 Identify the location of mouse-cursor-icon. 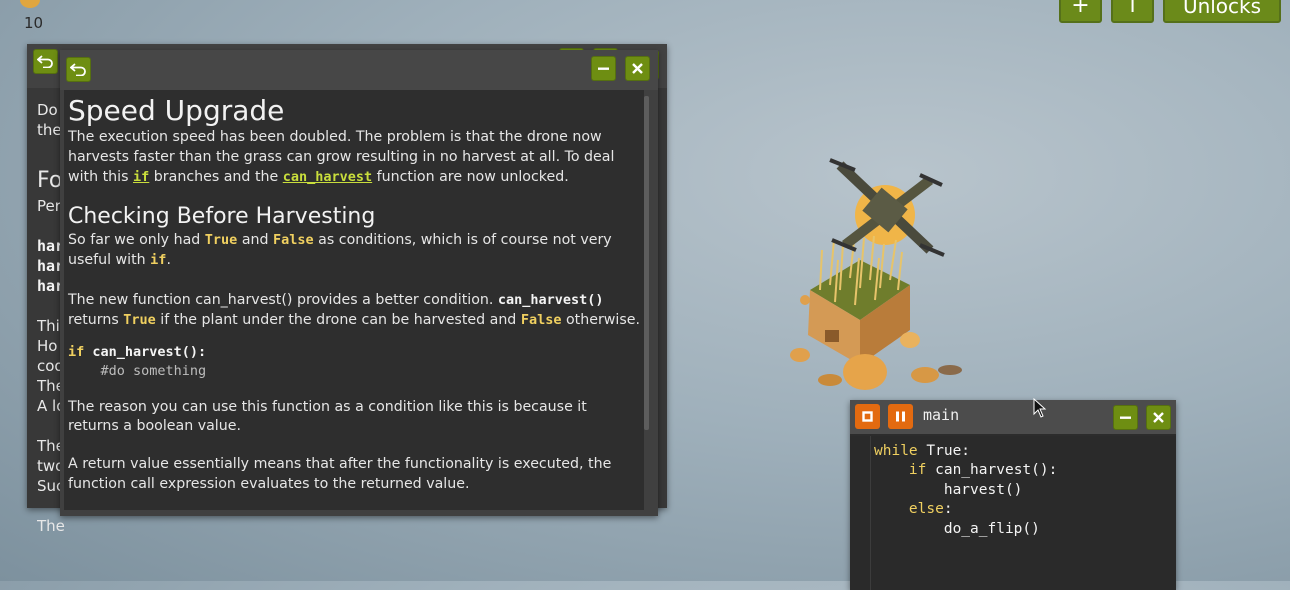
(1040, 408).